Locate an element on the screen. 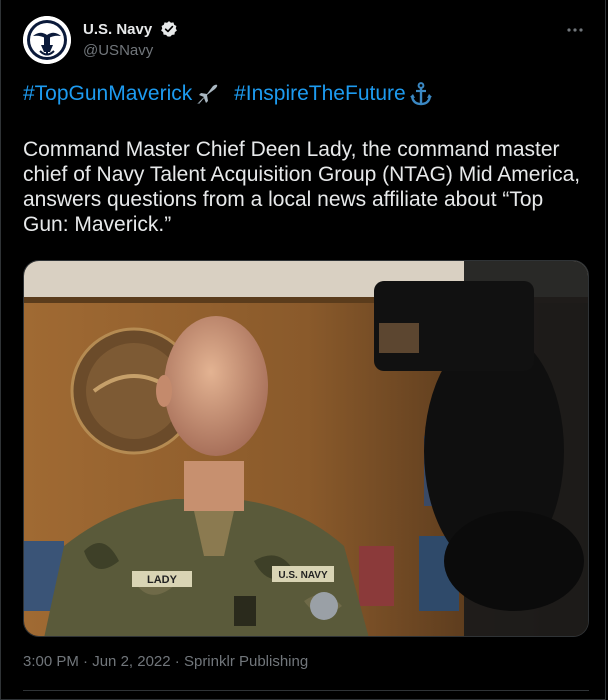  account-handle: @USNavy is located at coordinates (130, 50).